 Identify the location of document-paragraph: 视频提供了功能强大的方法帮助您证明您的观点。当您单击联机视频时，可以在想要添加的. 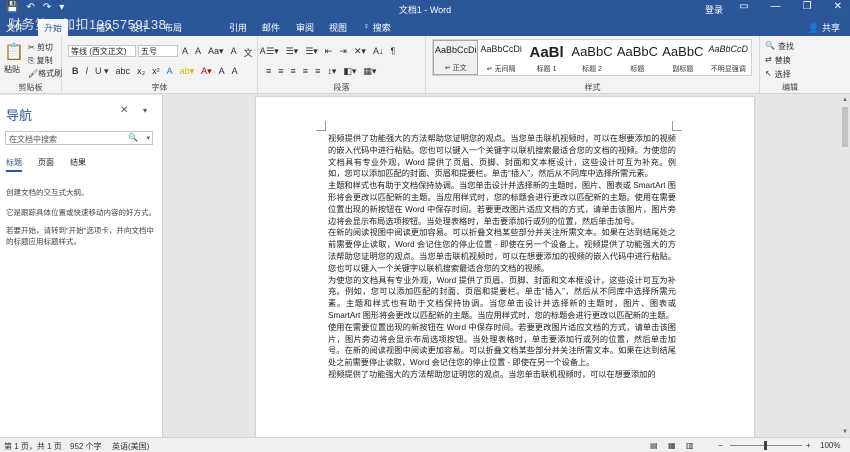
(502, 375).